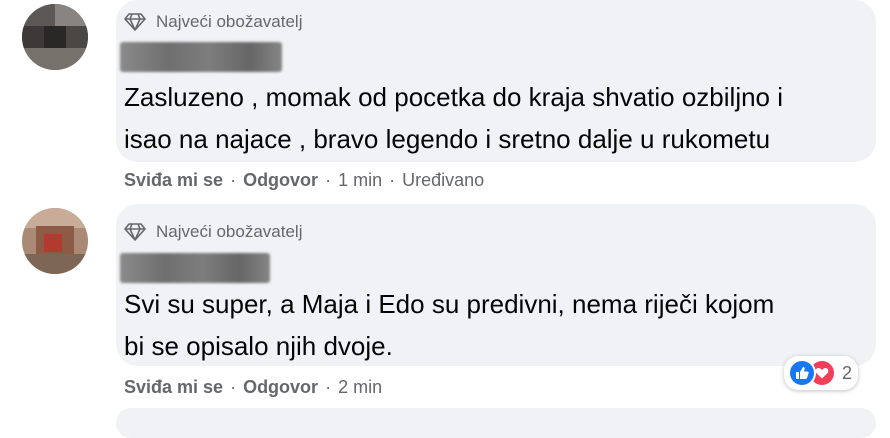  Describe the element at coordinates (360, 387) in the screenshot. I see `timestamp: 2 min` at that location.